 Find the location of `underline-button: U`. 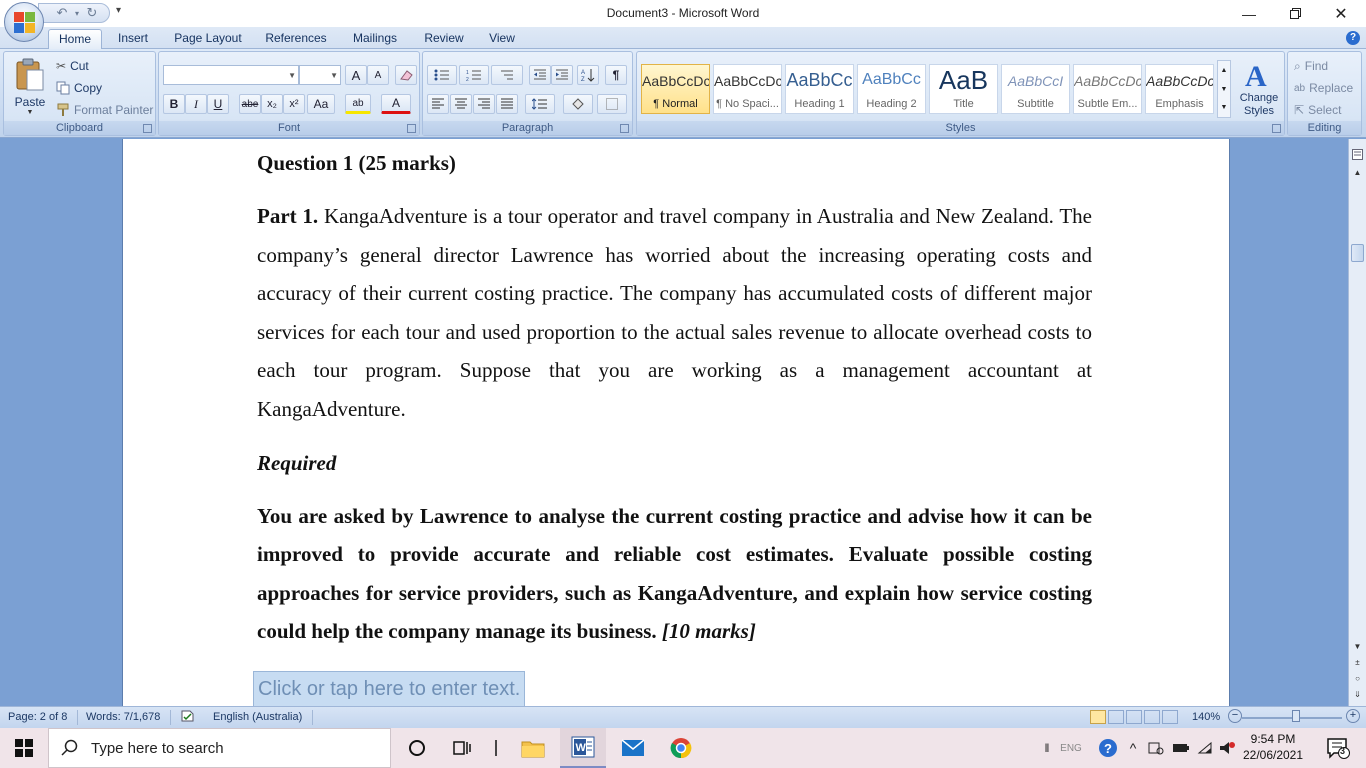

underline-button: U is located at coordinates (218, 104).